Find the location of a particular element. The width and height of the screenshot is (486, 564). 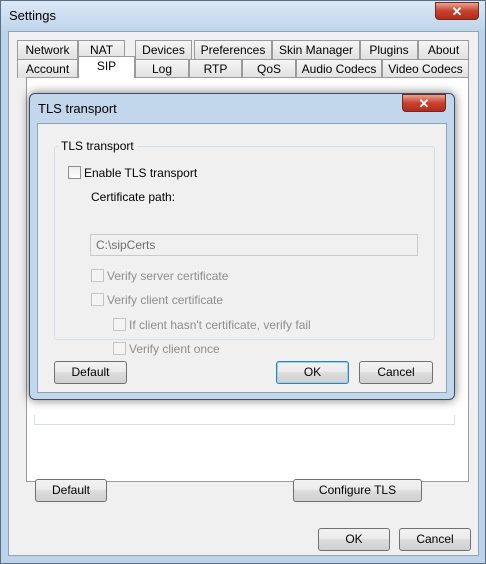

tab-label: Network is located at coordinates (47, 50).